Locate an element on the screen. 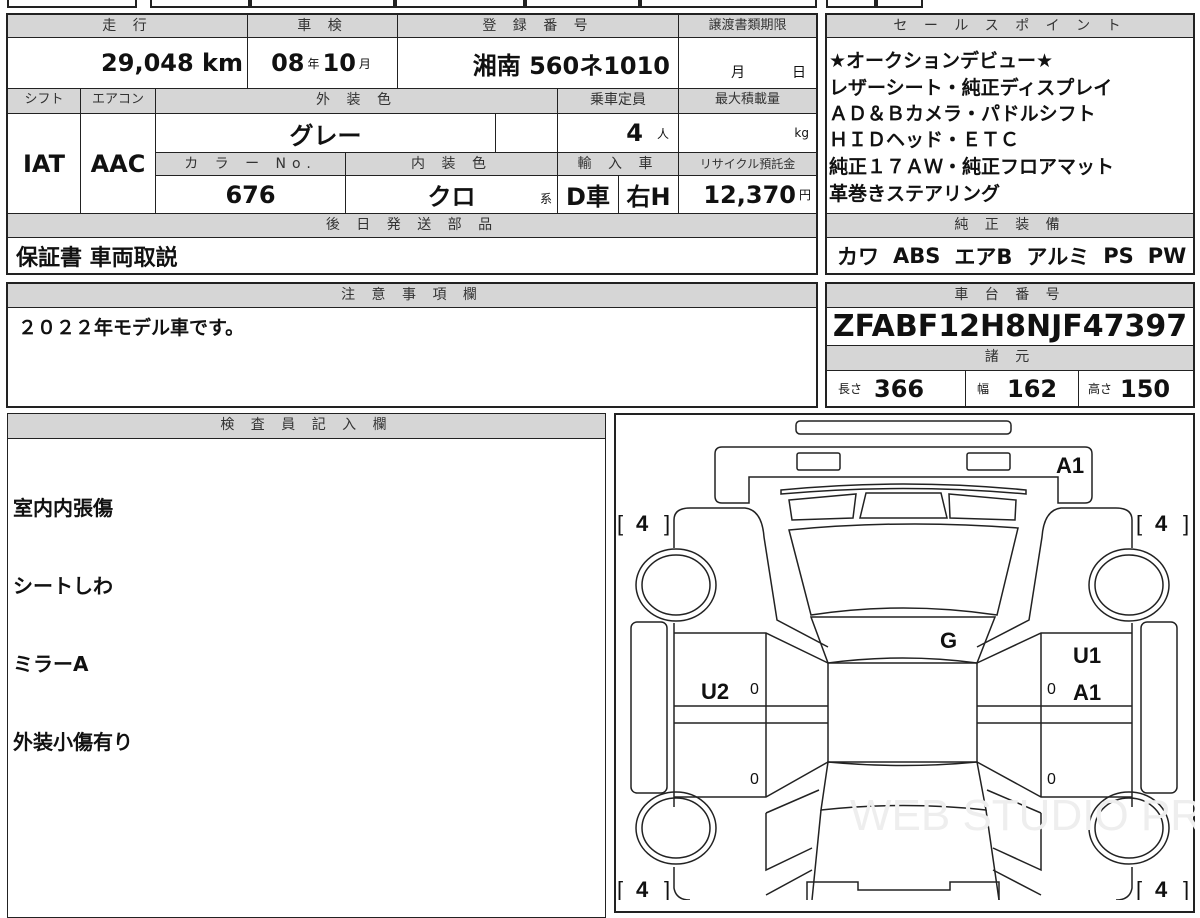 The height and width of the screenshot is (918, 1200). watermark: WEB STUDIO PRO is located at coordinates (1022, 815).